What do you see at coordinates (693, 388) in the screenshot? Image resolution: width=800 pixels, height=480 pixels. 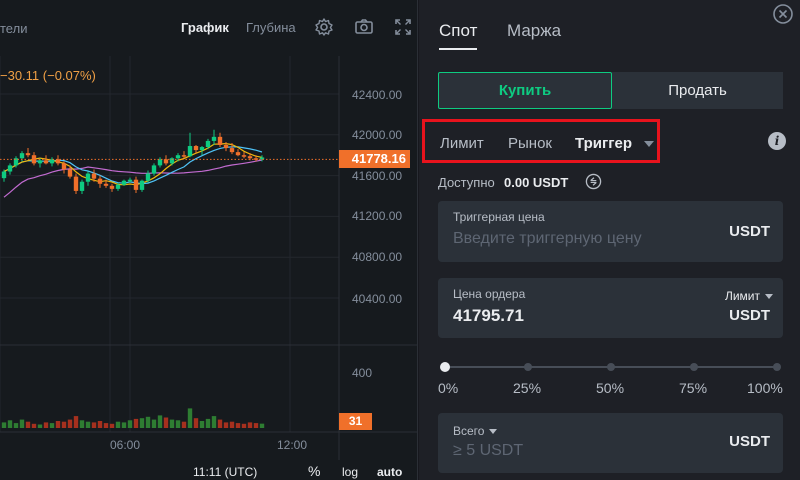 I see `slider-label: 75%` at bounding box center [693, 388].